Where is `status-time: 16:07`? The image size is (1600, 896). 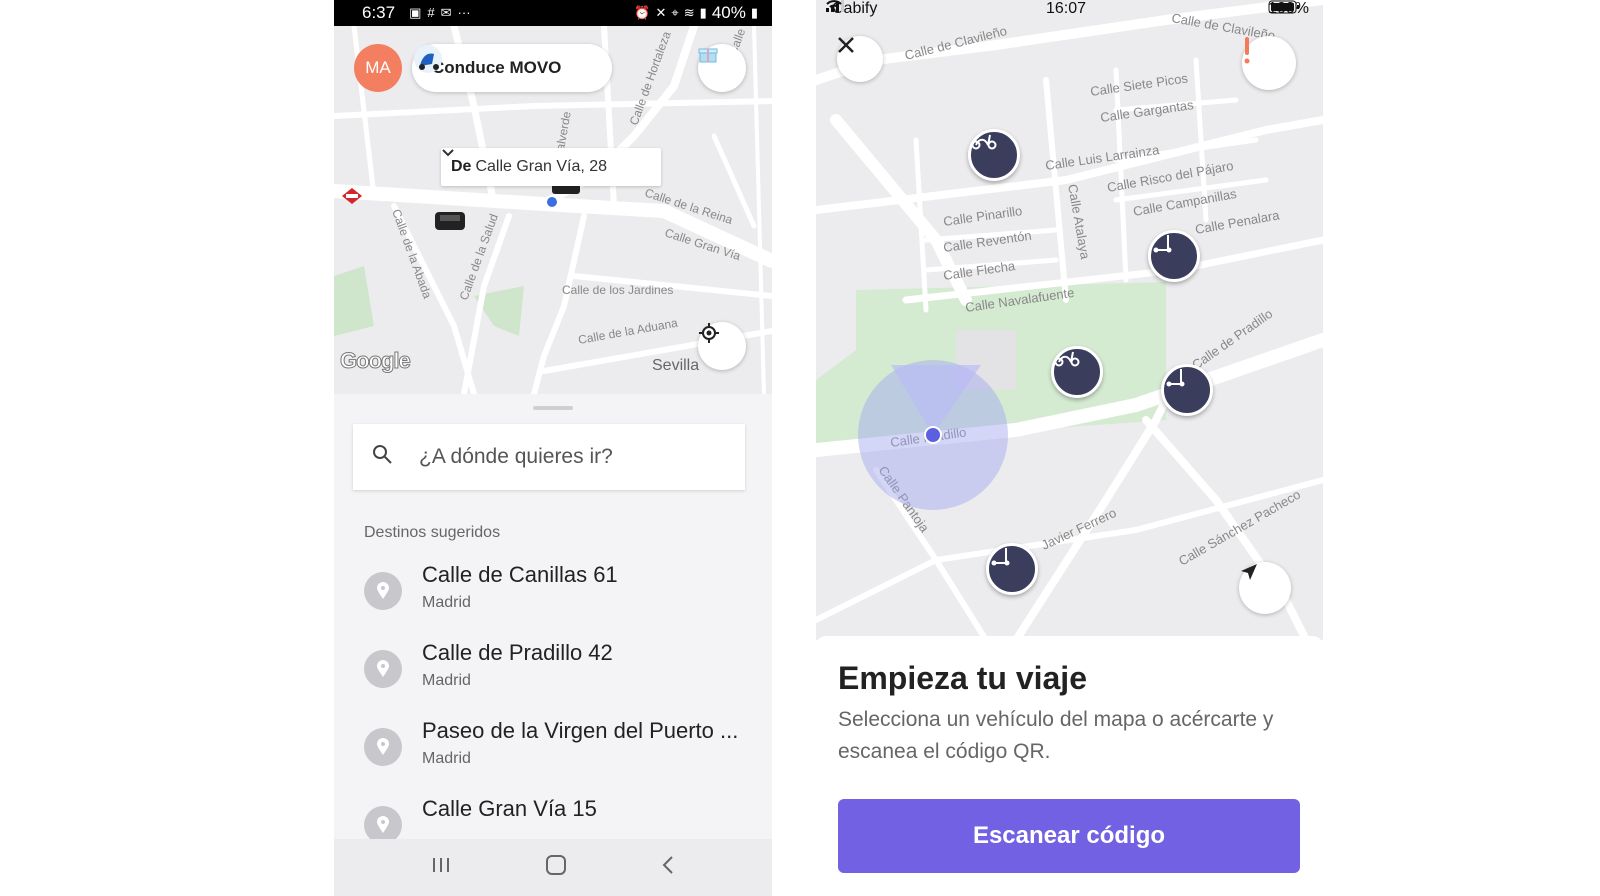
status-time: 16:07 is located at coordinates (1066, 8).